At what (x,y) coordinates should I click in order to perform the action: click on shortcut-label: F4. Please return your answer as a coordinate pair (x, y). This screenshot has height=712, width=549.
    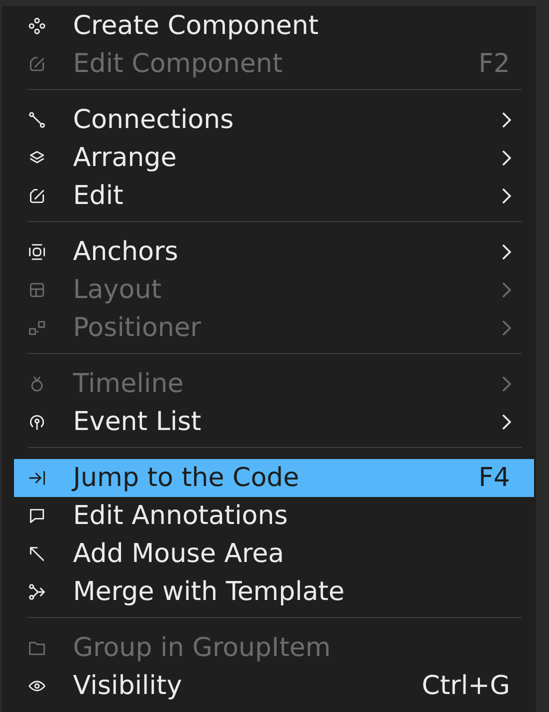
    Looking at the image, I should click on (494, 478).